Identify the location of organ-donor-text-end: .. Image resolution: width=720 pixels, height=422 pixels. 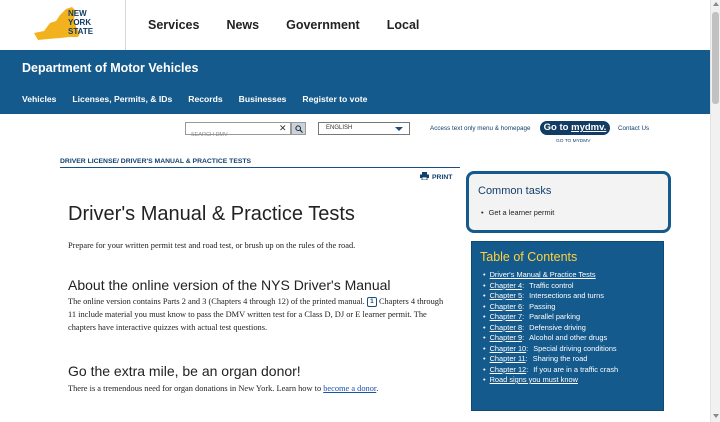
(377, 388).